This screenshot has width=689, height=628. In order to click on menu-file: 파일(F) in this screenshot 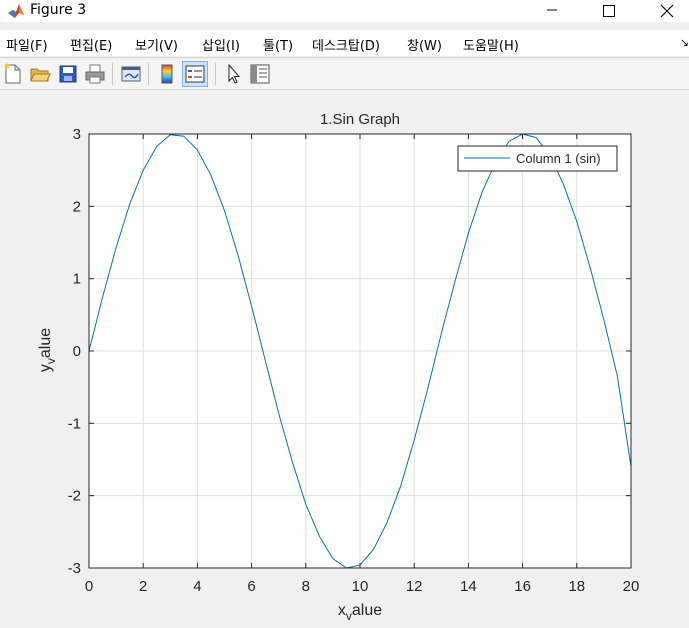, I will do `click(27, 44)`.